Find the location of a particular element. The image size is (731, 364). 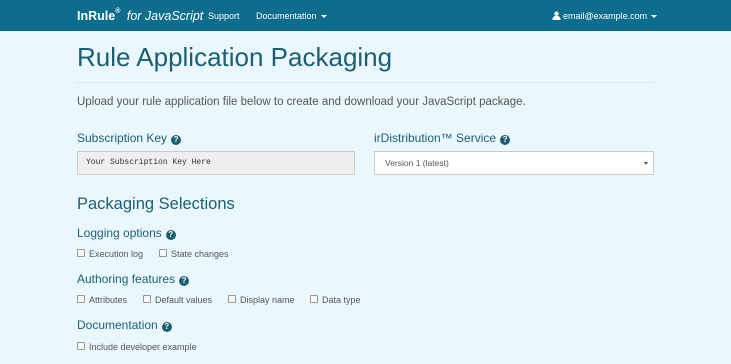

brand-logo: InRule® for JavaScript is located at coordinates (140, 15).